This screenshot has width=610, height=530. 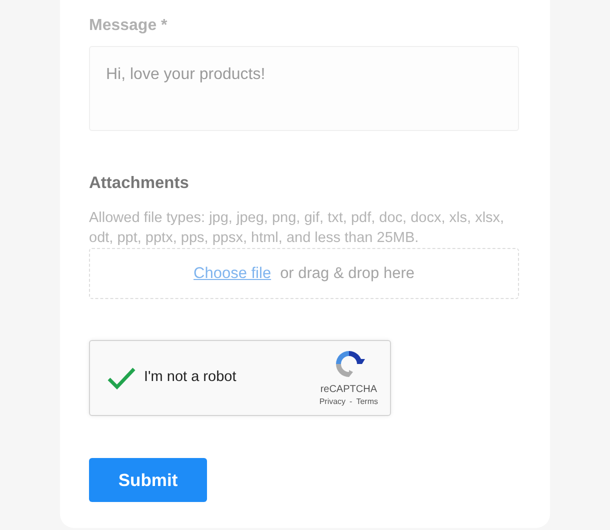 I want to click on checkbox-label: I'm not a robot, so click(x=190, y=377).